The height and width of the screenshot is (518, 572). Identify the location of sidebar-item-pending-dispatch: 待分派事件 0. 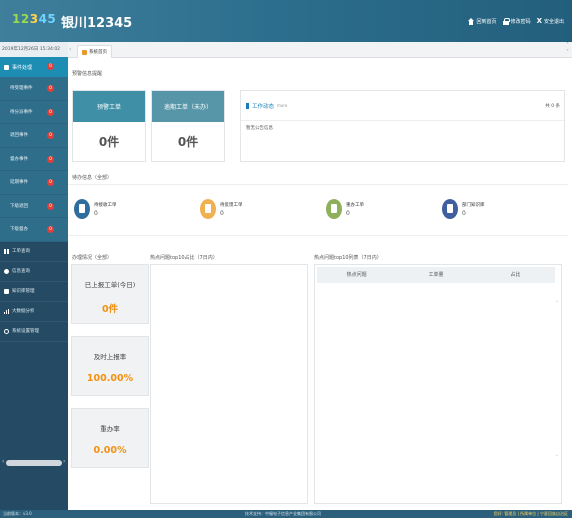
(34, 112).